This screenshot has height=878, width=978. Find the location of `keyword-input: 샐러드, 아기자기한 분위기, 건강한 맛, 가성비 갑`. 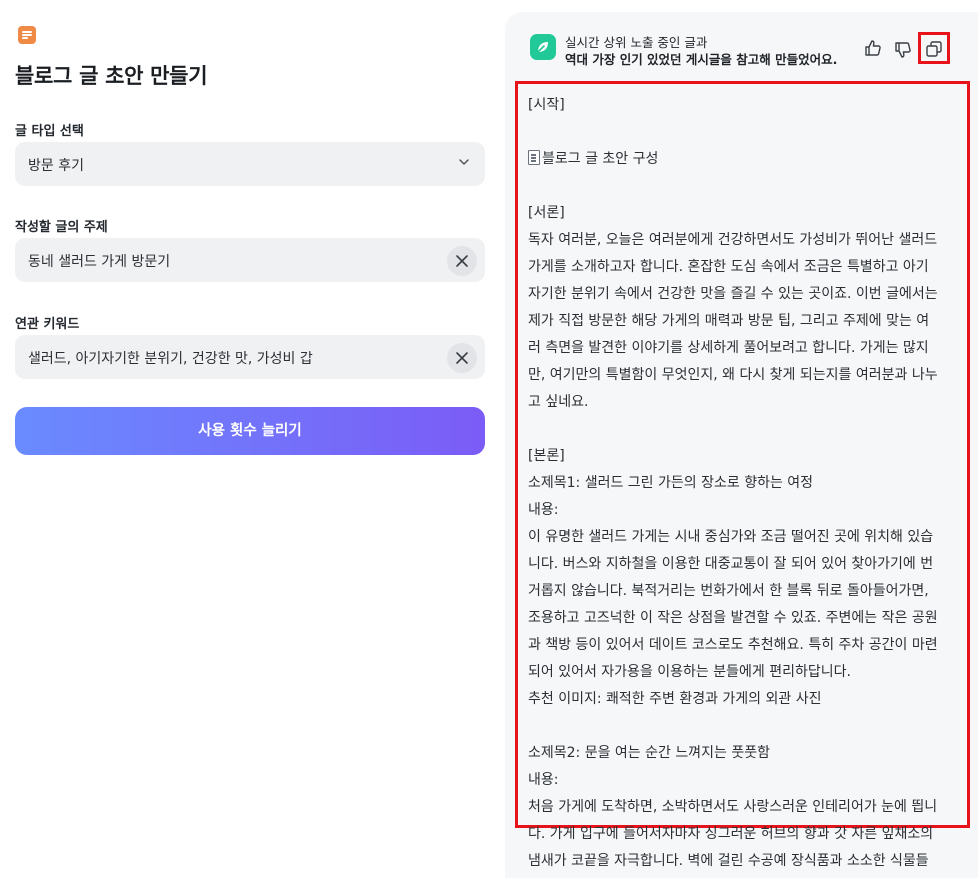

keyword-input: 샐러드, 아기자기한 분위기, 건강한 맛, 가성비 갑 is located at coordinates (250, 357).